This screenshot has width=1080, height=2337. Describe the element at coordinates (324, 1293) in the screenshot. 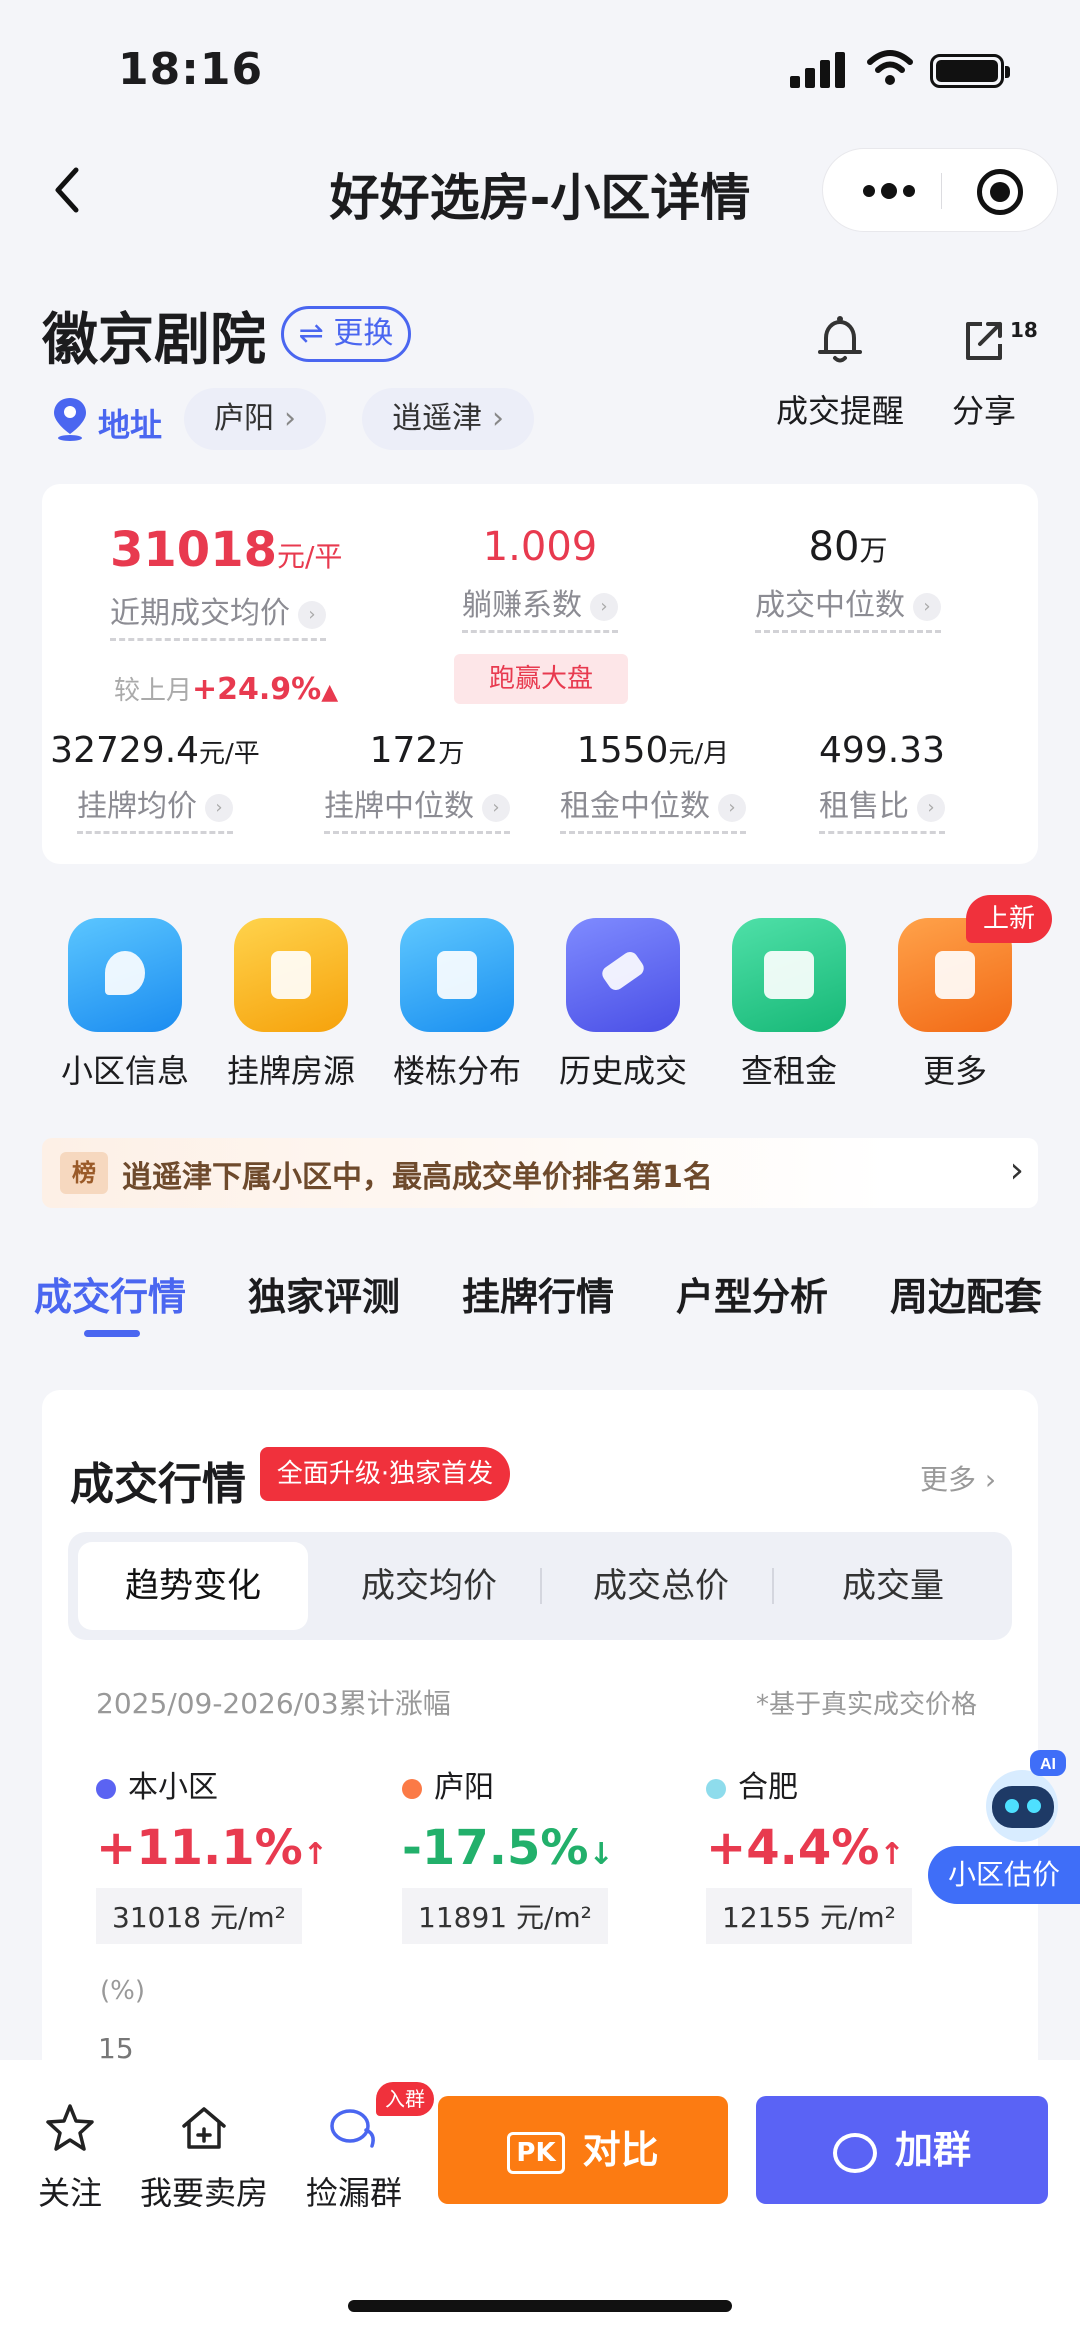

I see `tab-exclusive-review: 独家评测` at that location.